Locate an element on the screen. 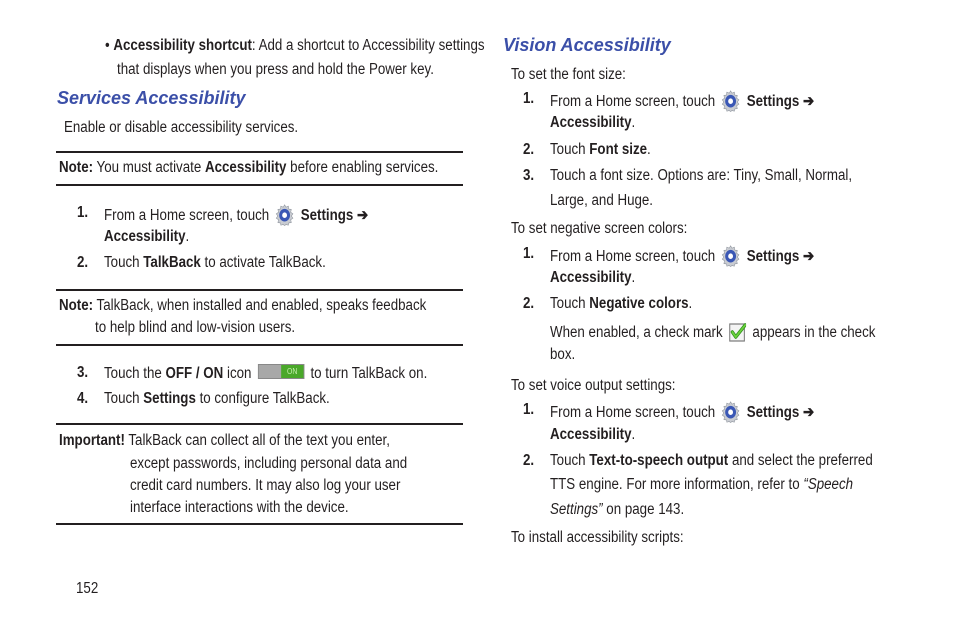 The height and width of the screenshot is (636, 954). neg-step-2-text: Touch Negative colors. is located at coordinates (621, 303).